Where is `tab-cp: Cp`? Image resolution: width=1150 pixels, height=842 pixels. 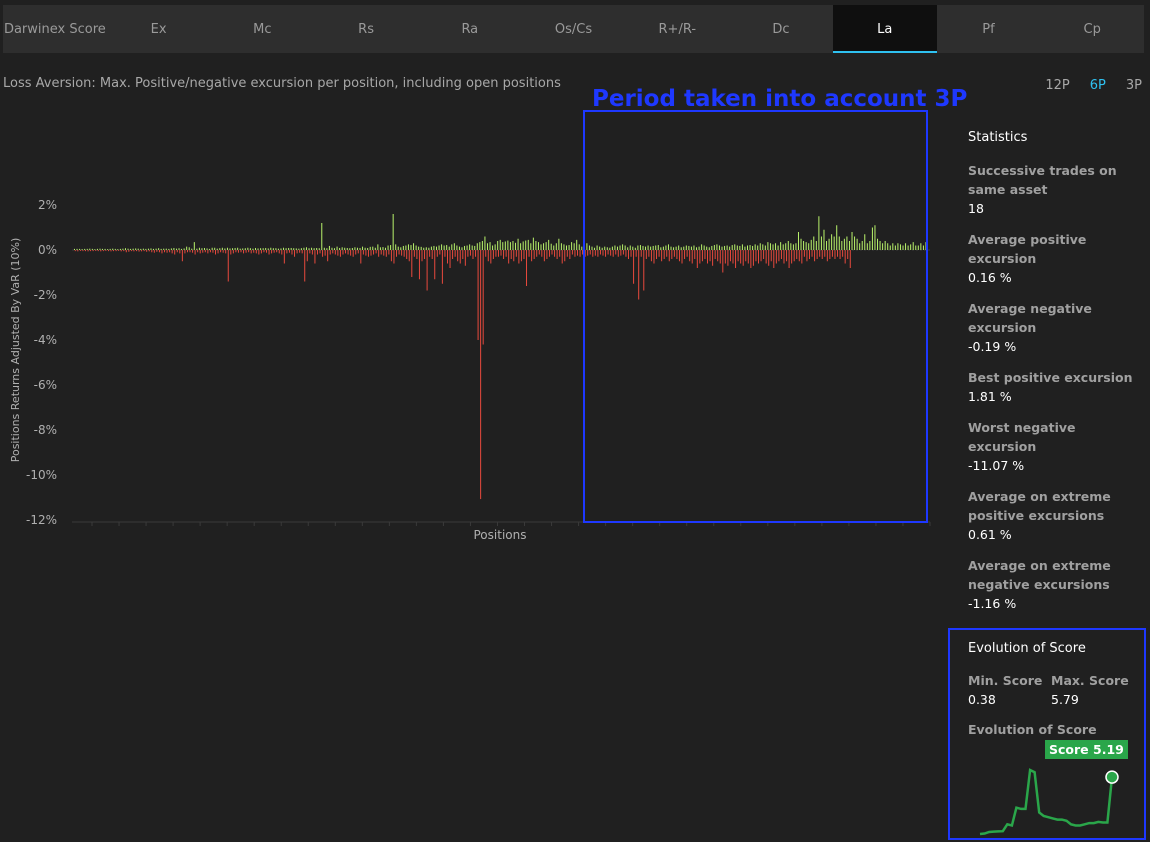
tab-cp: Cp is located at coordinates (1092, 29).